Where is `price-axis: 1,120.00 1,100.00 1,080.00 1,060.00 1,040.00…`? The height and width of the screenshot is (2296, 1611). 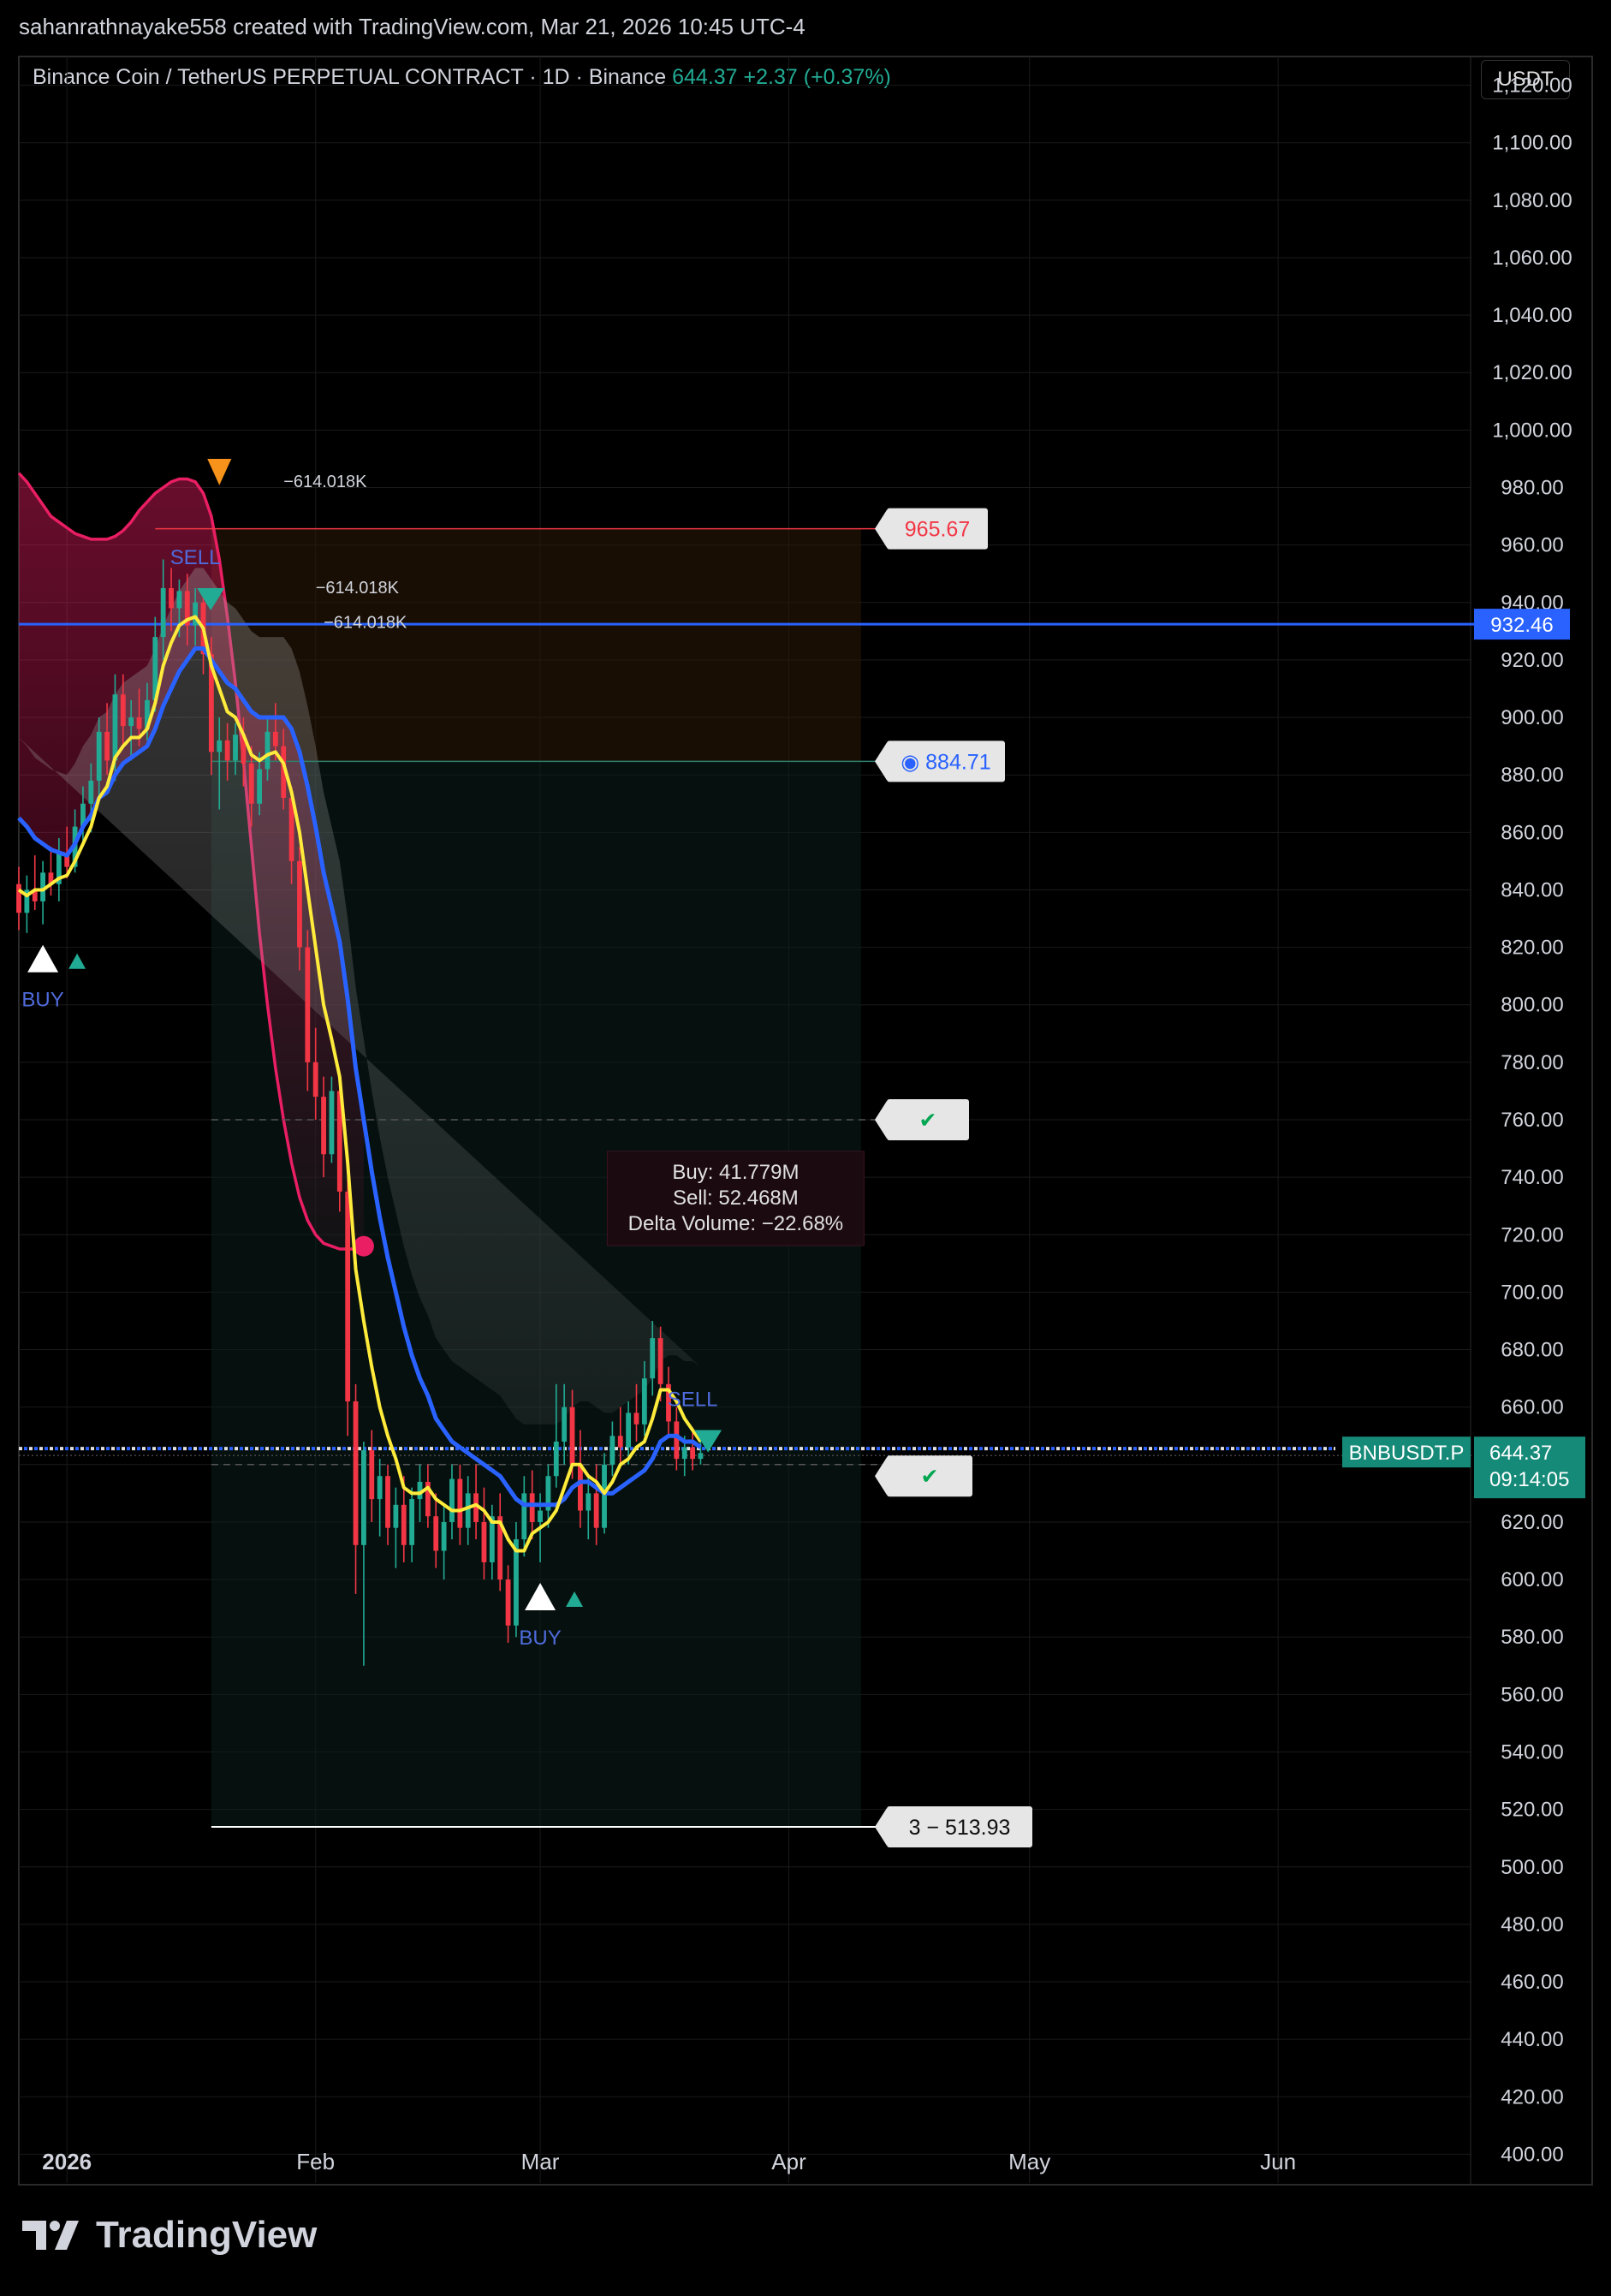 price-axis: 1,120.00 1,100.00 1,080.00 1,060.00 1,040.00… is located at coordinates (1532, 1120).